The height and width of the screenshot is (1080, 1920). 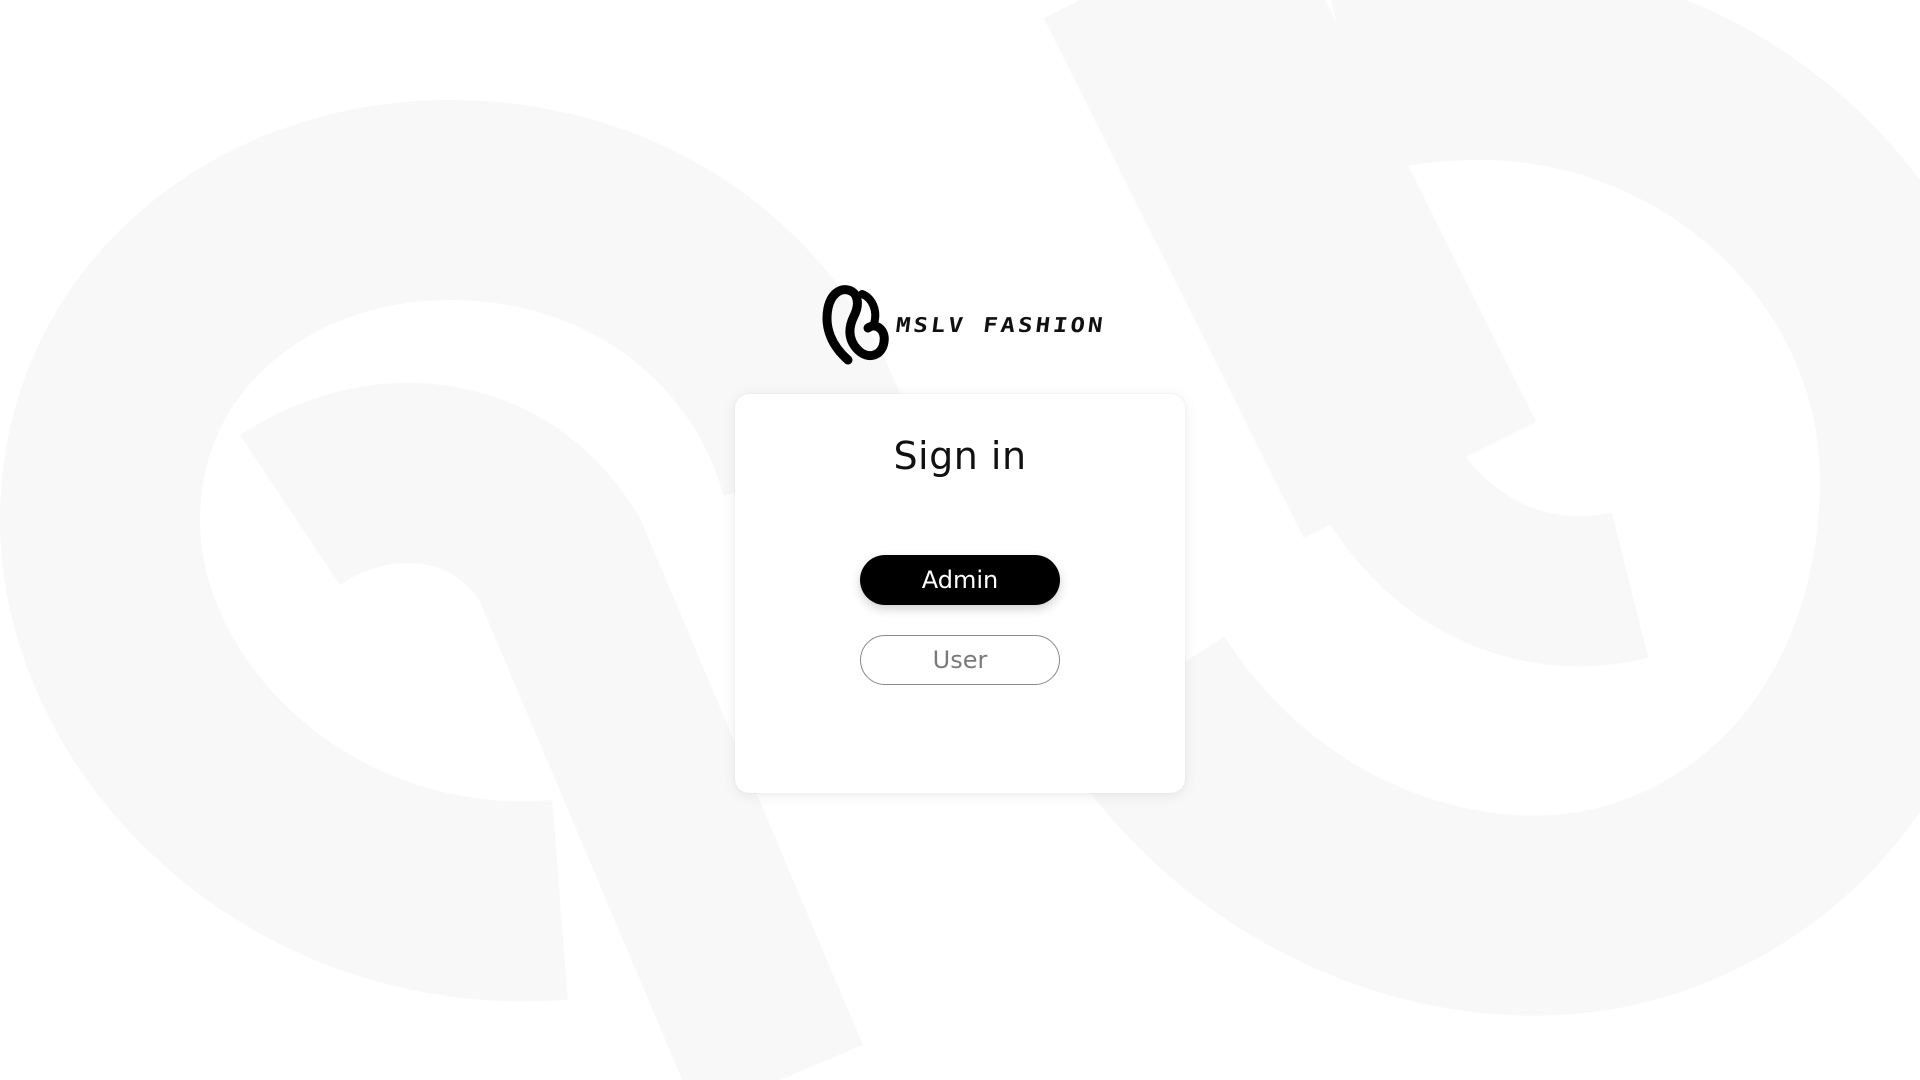 I want to click on signin-card: Sign in Admin User, so click(x=960, y=593).